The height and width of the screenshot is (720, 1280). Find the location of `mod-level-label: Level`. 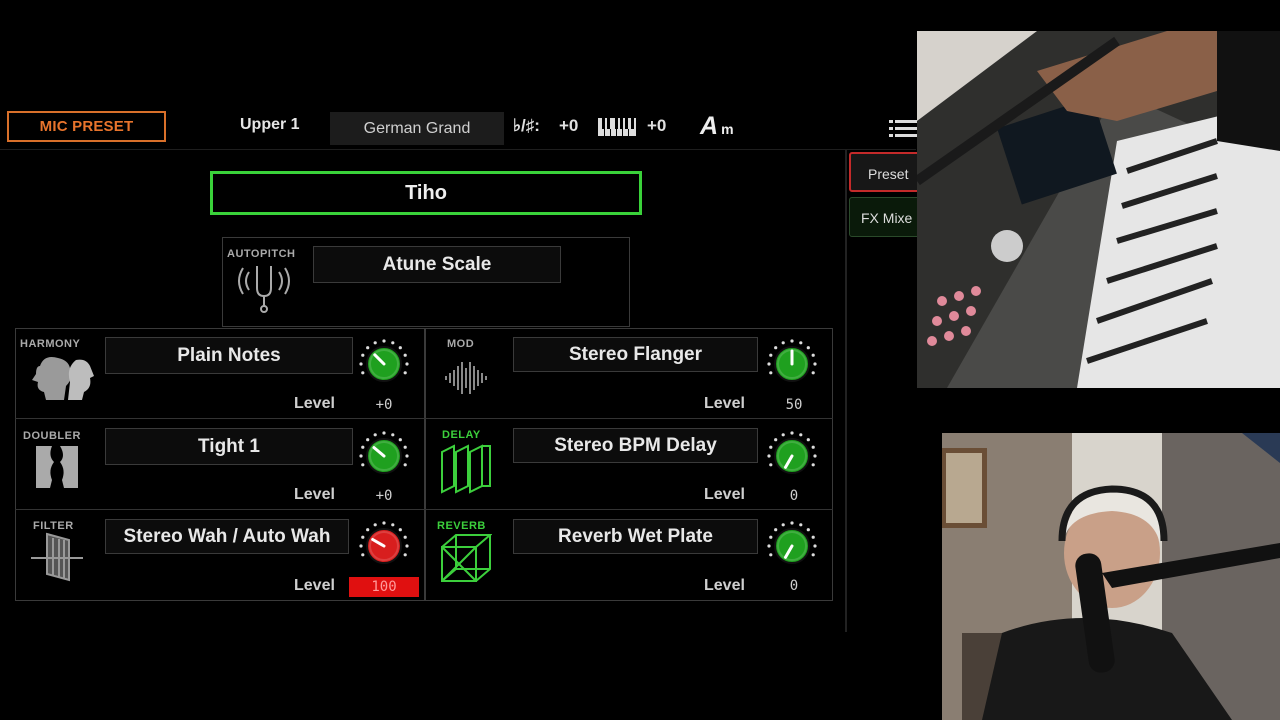

mod-level-label: Level is located at coordinates (724, 403).